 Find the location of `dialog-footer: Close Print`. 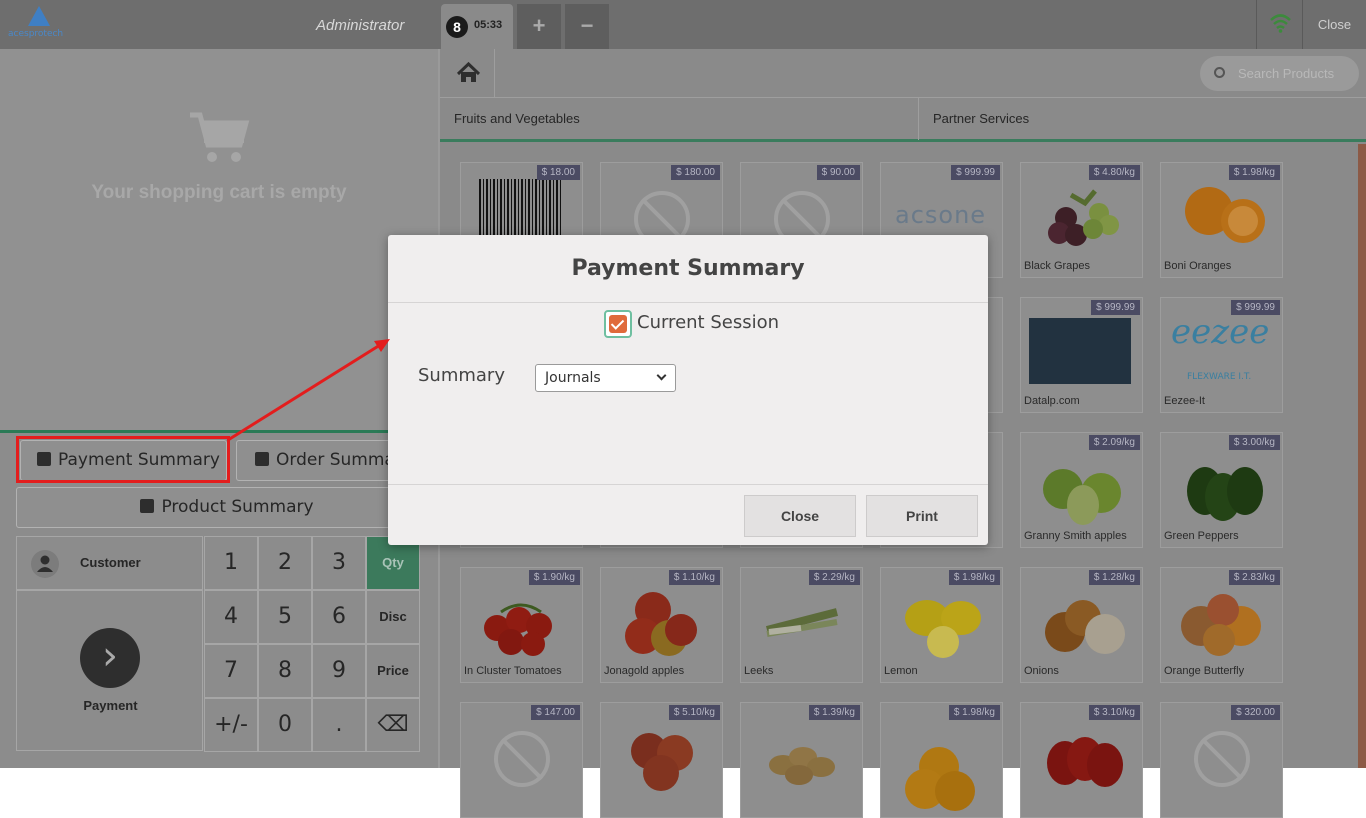

dialog-footer: Close Print is located at coordinates (688, 514).